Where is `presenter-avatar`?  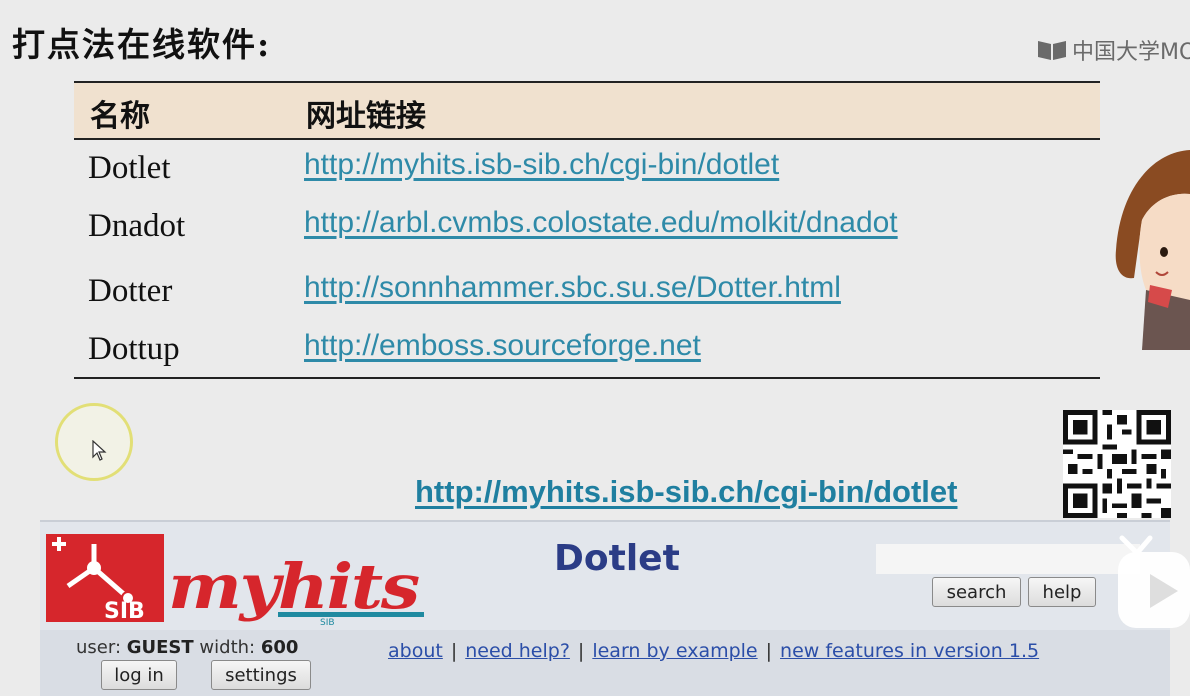 presenter-avatar is located at coordinates (1152, 250).